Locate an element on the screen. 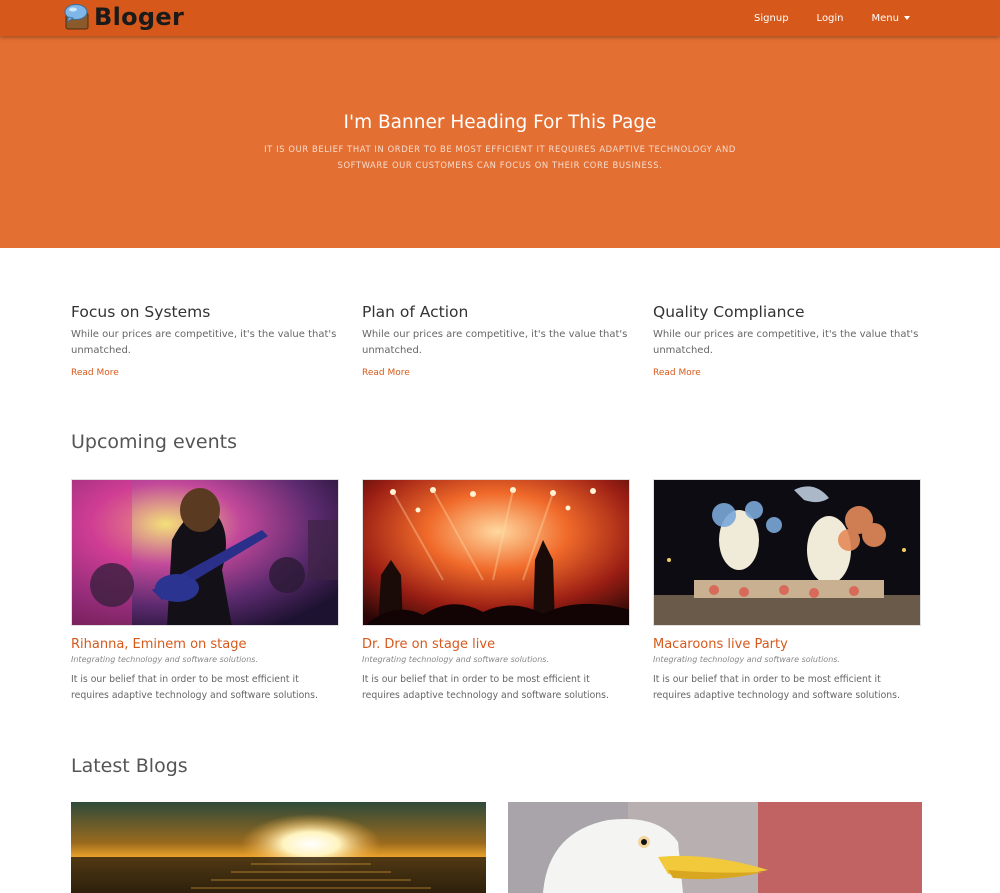 This screenshot has height=893, width=1000. concert-lights-photo is located at coordinates (496, 552).